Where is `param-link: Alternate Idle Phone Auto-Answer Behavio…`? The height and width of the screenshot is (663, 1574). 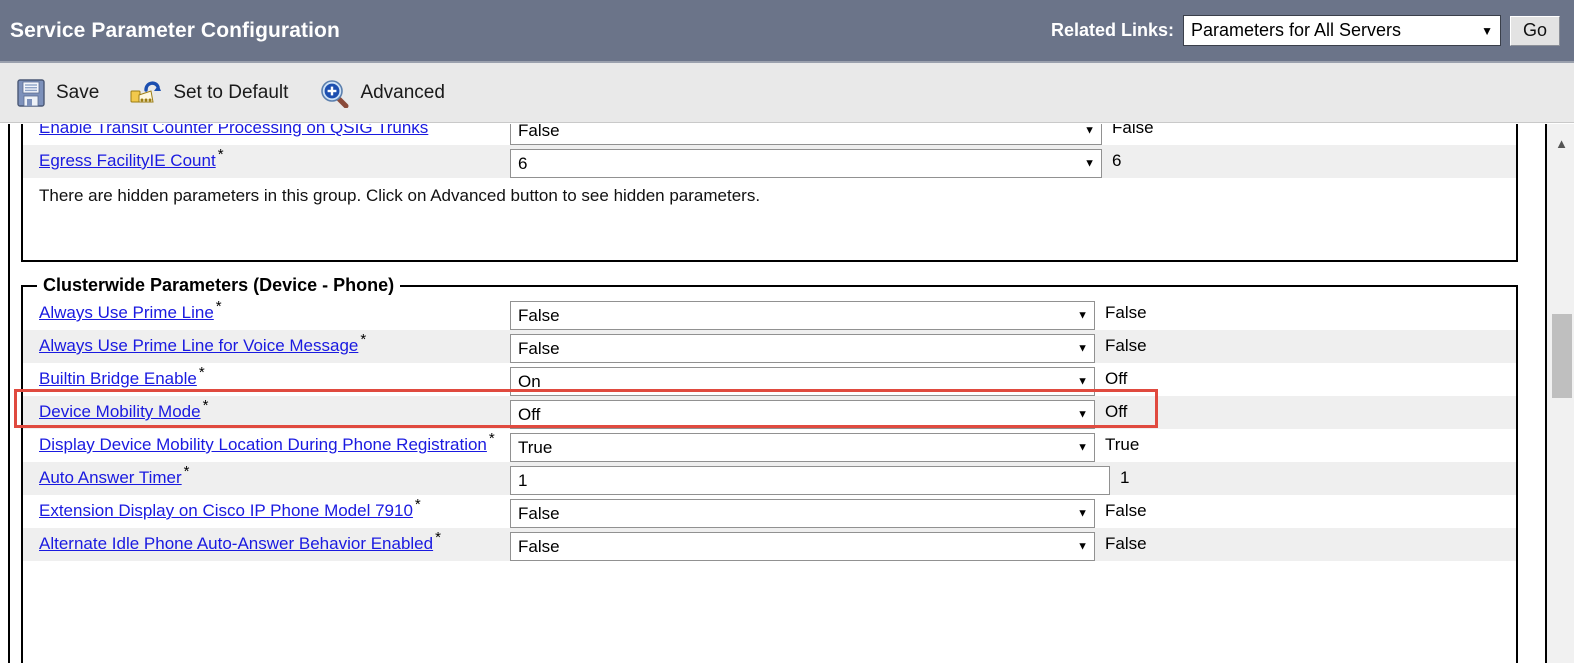
param-link: Alternate Idle Phone Auto-Answer Behavio… is located at coordinates (236, 543).